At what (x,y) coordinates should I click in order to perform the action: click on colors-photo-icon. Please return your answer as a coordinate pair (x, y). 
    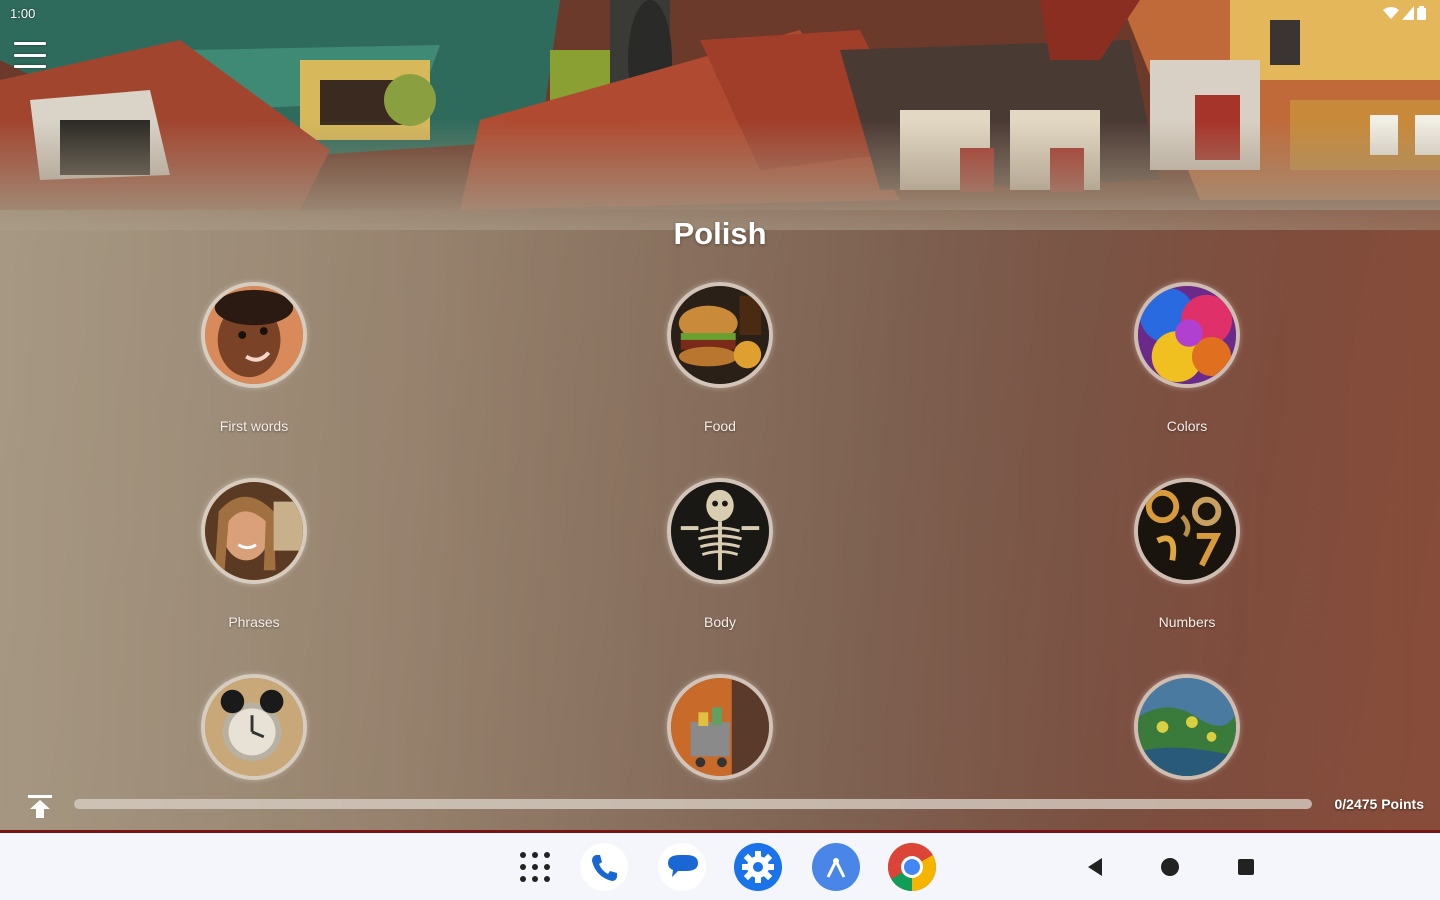
    Looking at the image, I should click on (1187, 335).